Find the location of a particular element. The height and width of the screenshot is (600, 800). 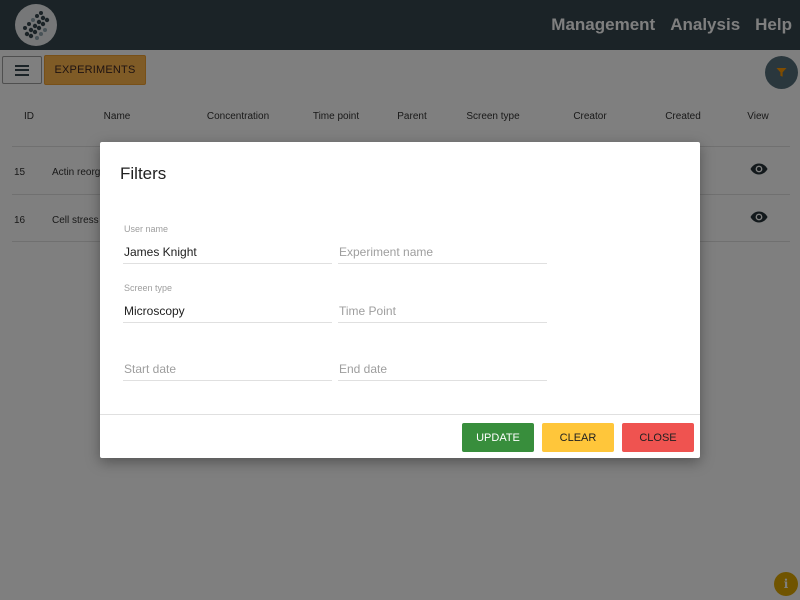

time-point-input is located at coordinates (442, 311).